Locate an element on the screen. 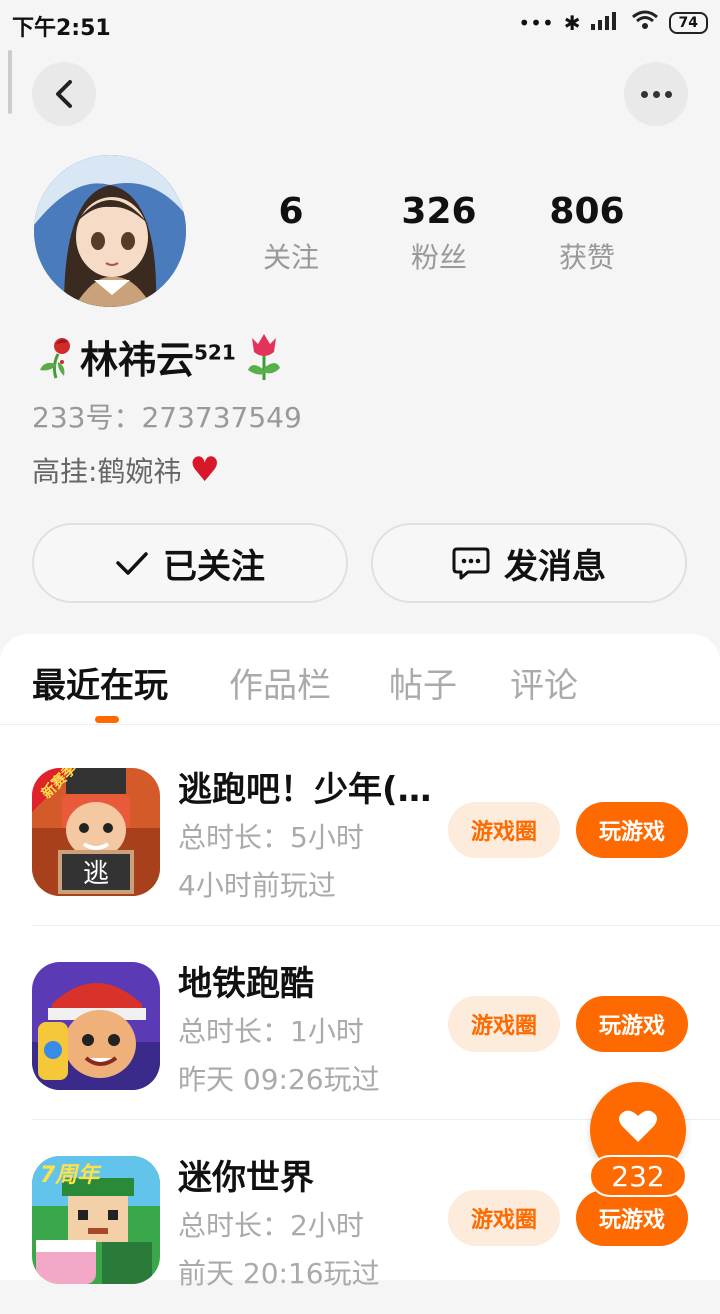  stat-following: 6 关注 is located at coordinates (291, 233).